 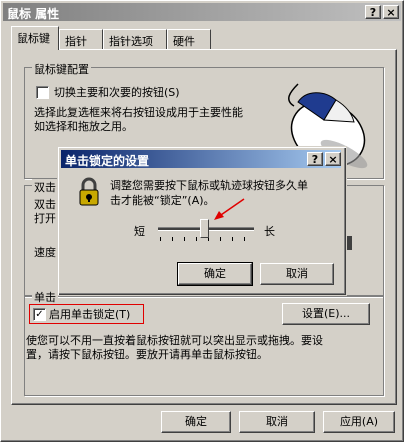 I want to click on switch-desc-line2: 如选择和拖放之用。, so click(x=83, y=126).